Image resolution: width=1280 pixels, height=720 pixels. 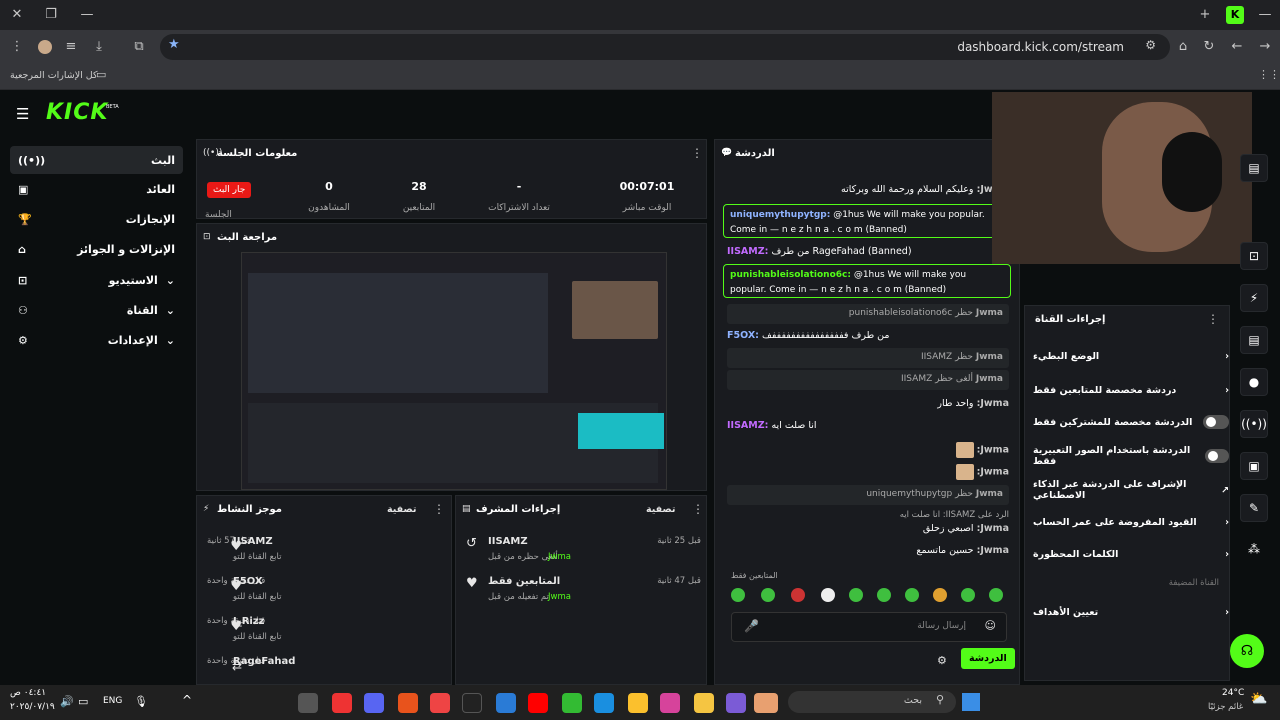 I want to click on sidebar-item-studio: ⊡ الاستيديو ⌄, so click(x=96, y=280).